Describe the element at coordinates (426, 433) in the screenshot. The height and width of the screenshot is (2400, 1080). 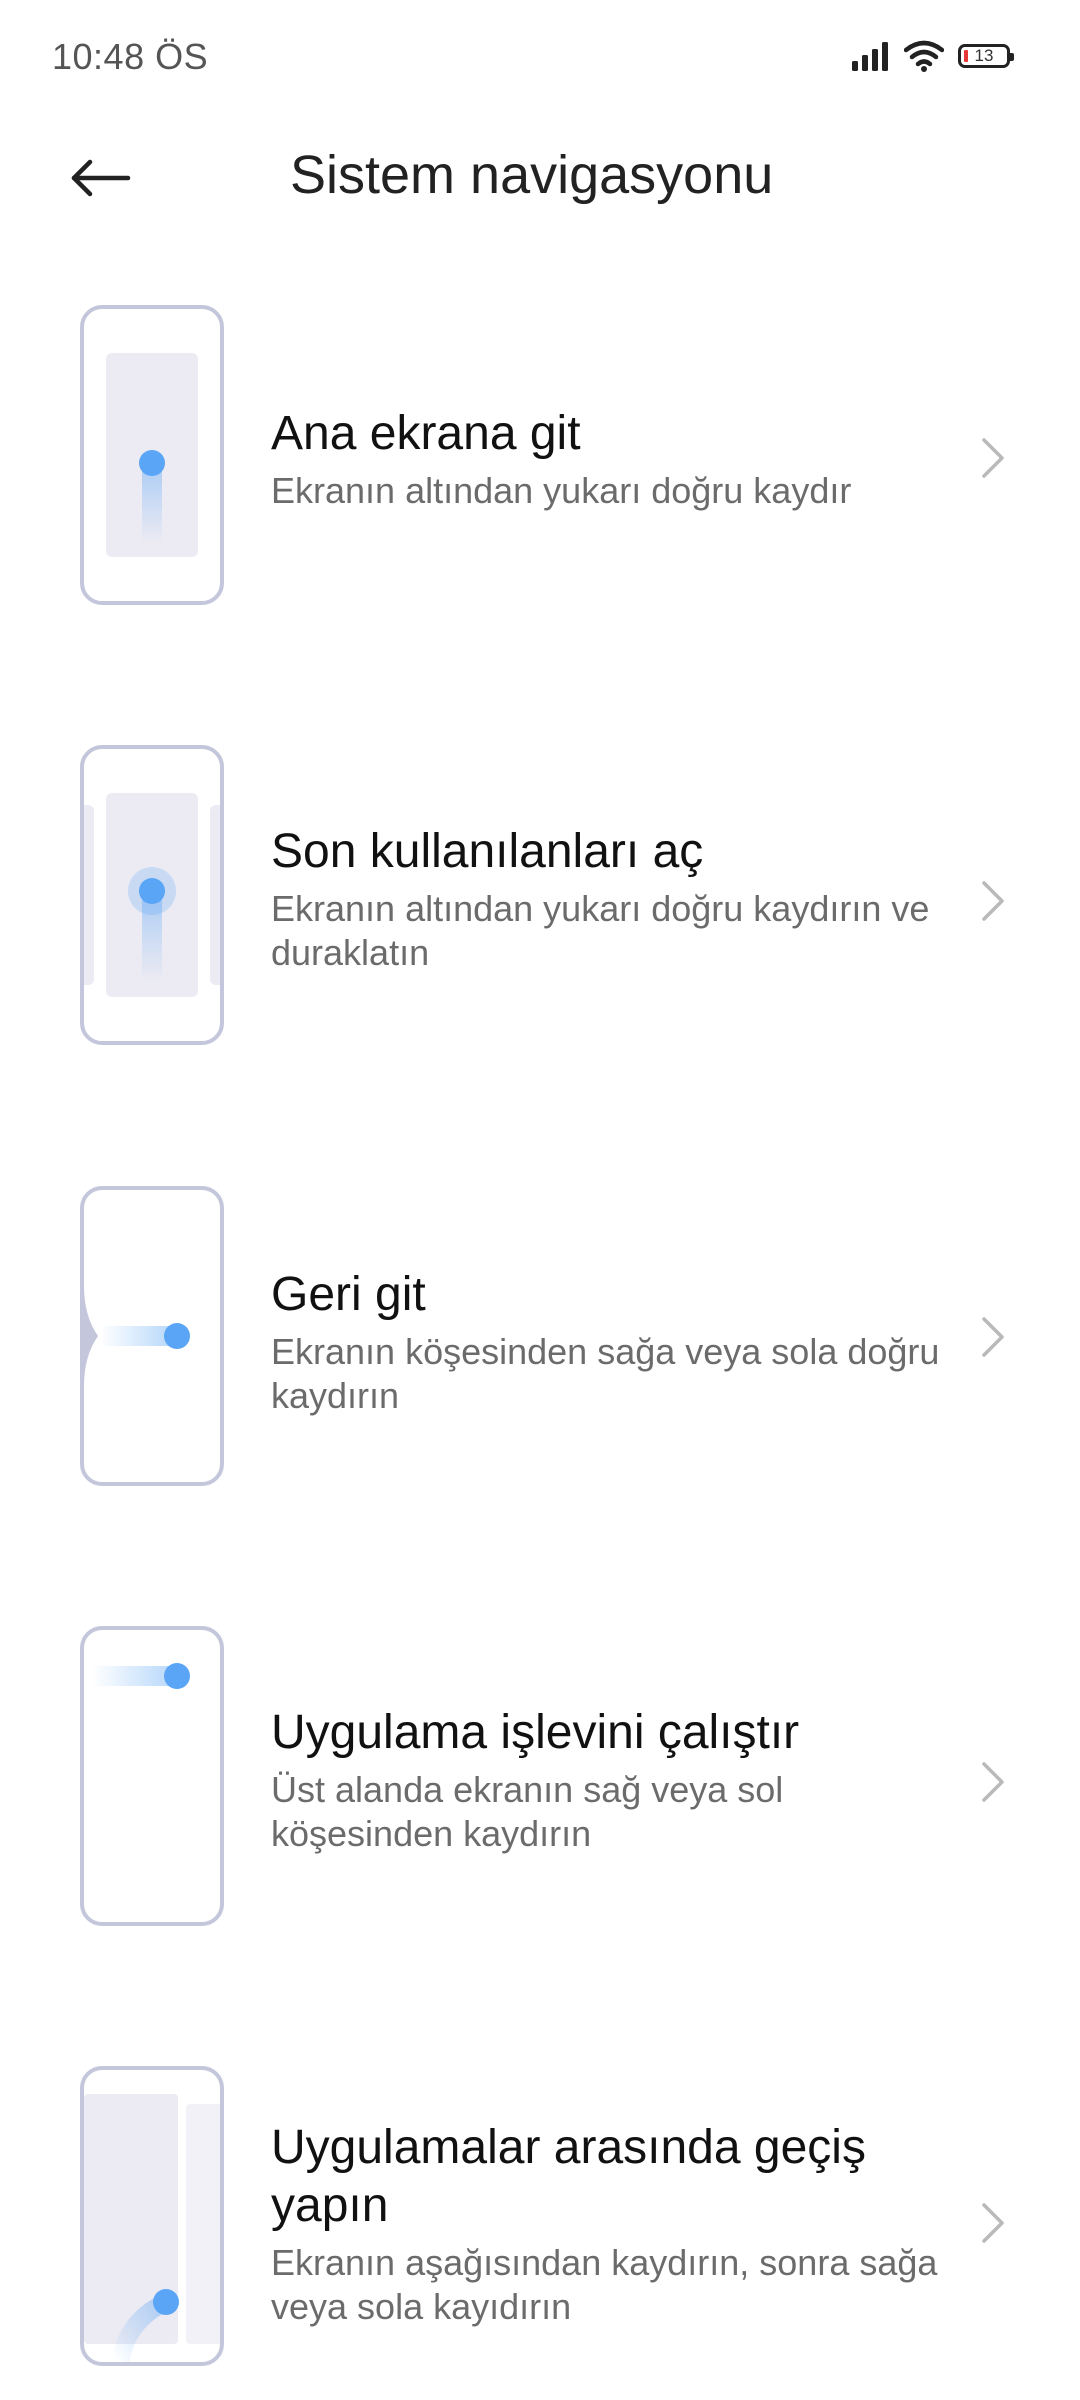
I see `nav-item-title: Ana ekrana git` at that location.